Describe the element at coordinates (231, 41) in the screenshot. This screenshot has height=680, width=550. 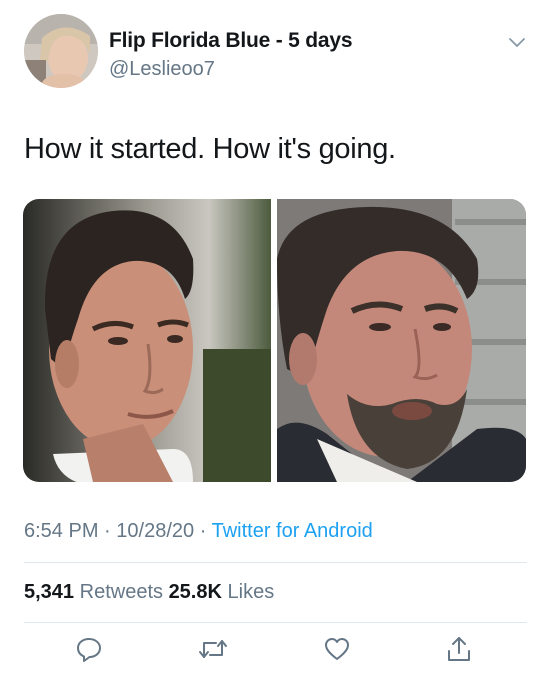
I see `author-name: Flip Florida Blue - 5 days` at that location.